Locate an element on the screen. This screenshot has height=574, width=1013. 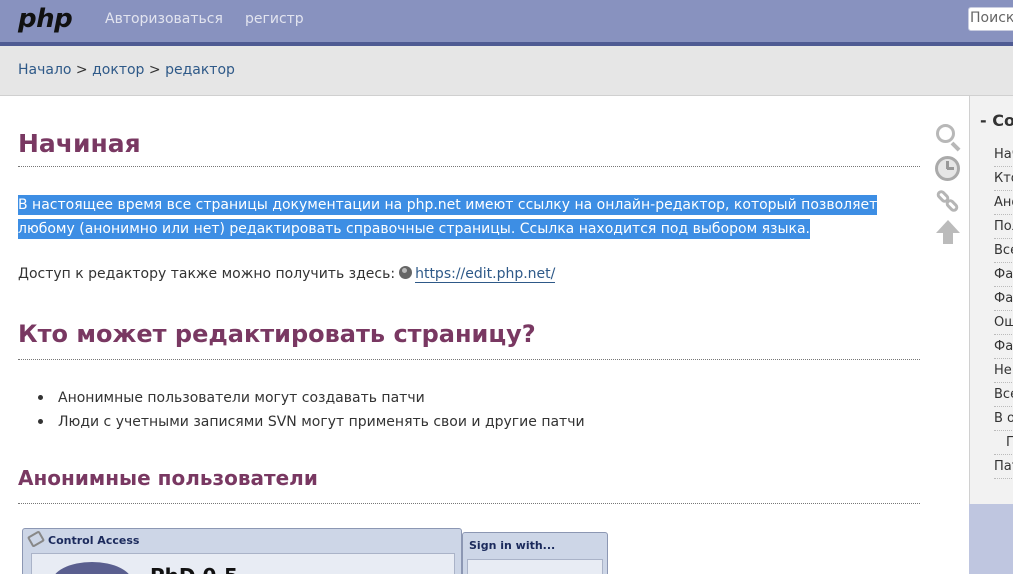
signin-body is located at coordinates (535, 566).